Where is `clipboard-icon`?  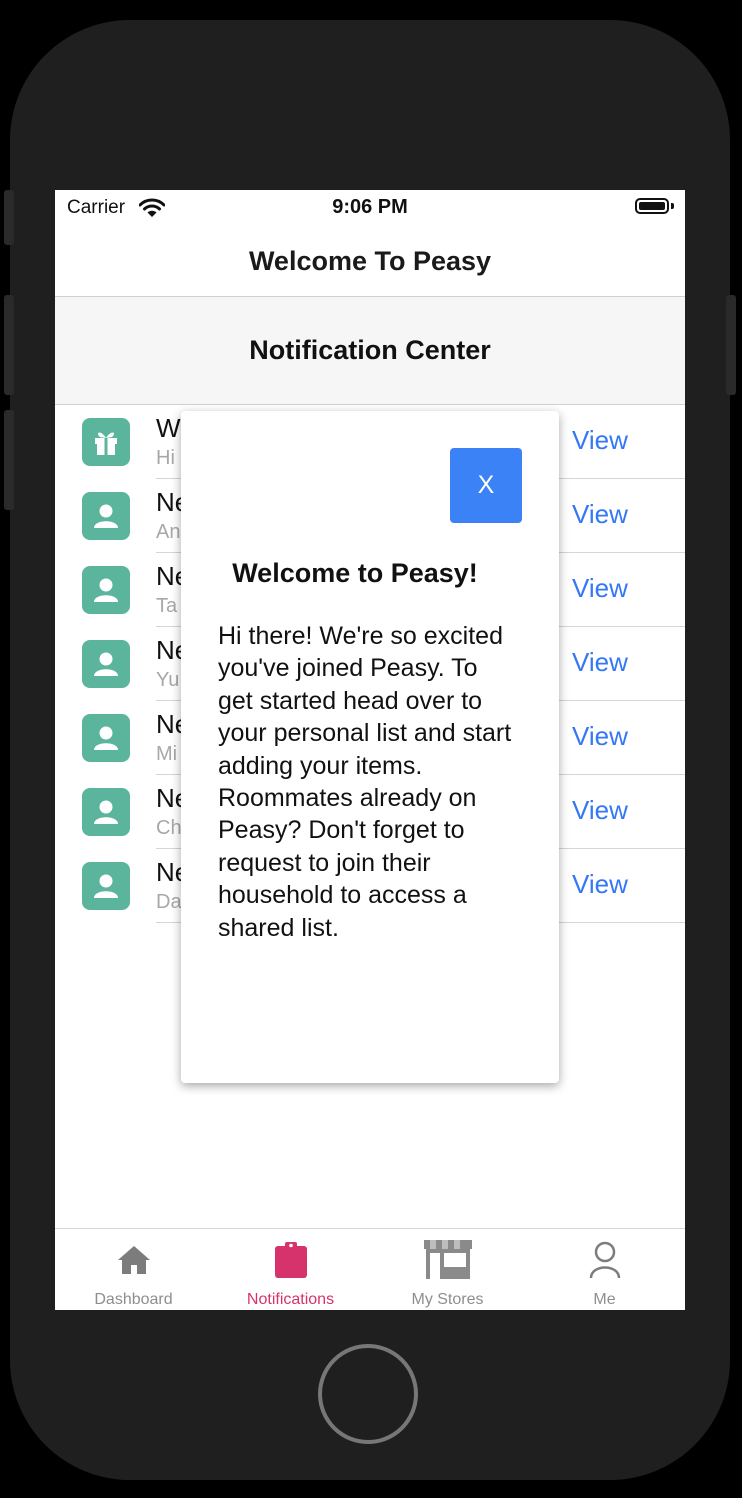 clipboard-icon is located at coordinates (290, 1260).